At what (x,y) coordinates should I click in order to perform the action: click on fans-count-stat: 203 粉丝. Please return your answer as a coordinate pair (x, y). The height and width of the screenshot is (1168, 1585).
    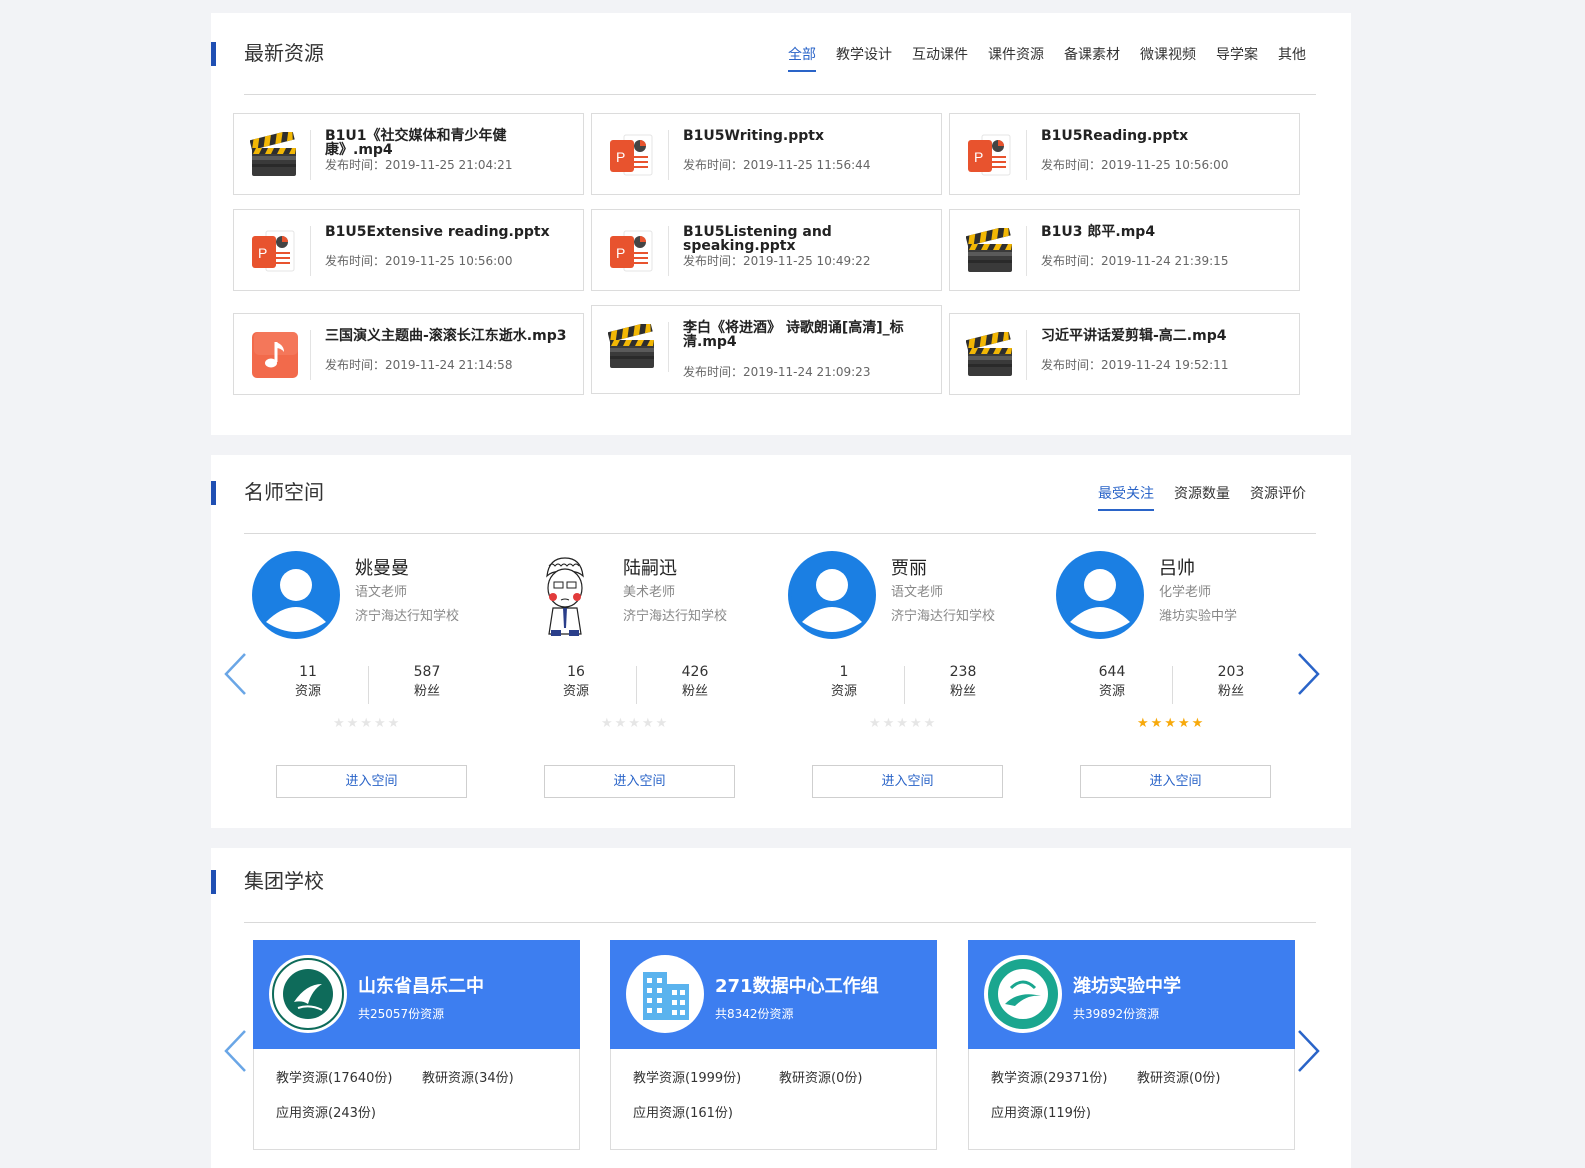
    Looking at the image, I should click on (1231, 682).